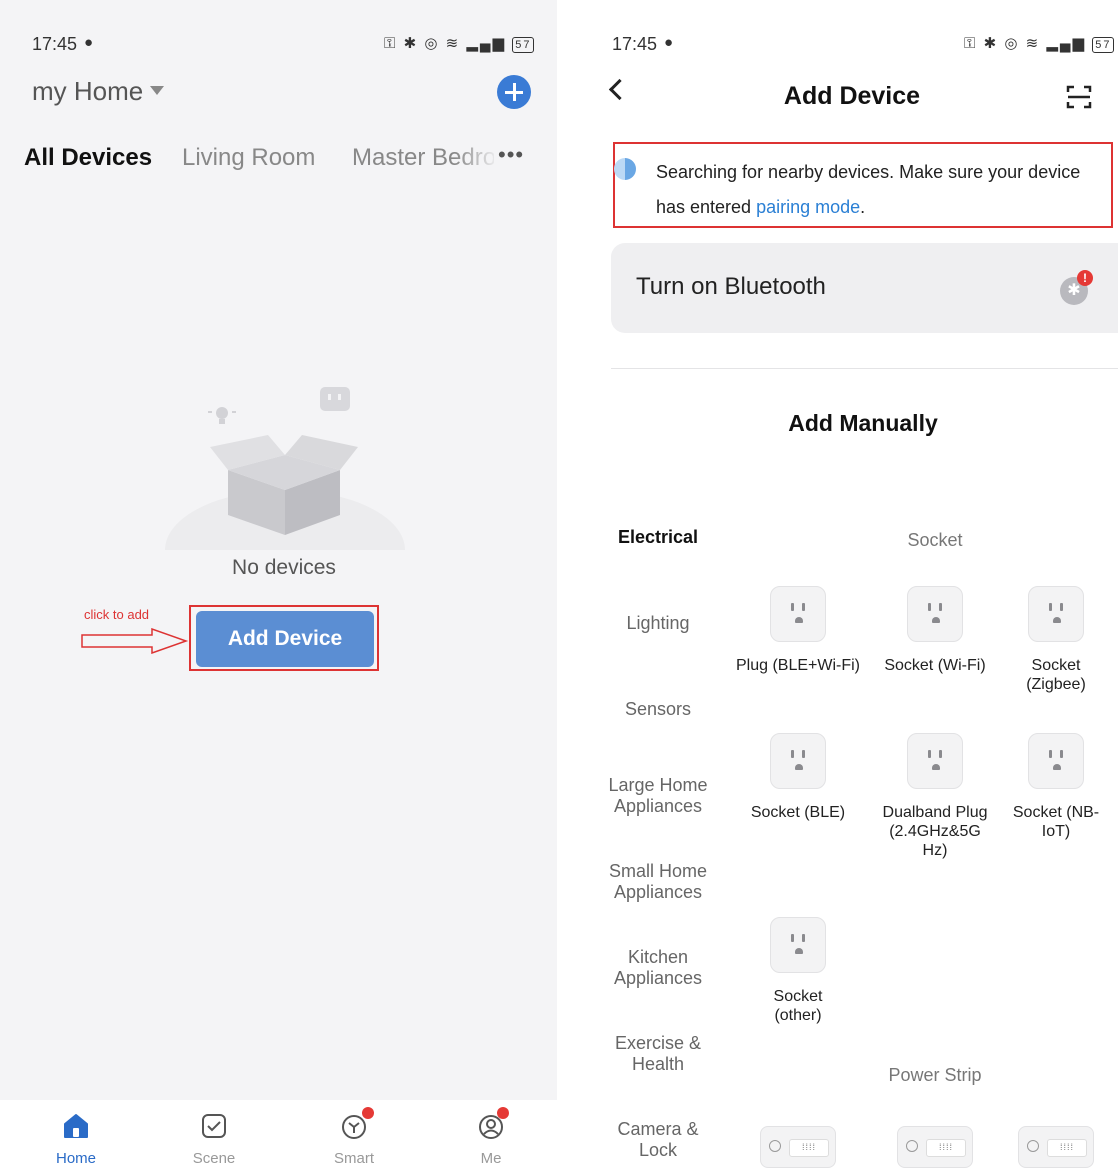  Describe the element at coordinates (491, 1158) in the screenshot. I see `tab-me-label: Me` at that location.